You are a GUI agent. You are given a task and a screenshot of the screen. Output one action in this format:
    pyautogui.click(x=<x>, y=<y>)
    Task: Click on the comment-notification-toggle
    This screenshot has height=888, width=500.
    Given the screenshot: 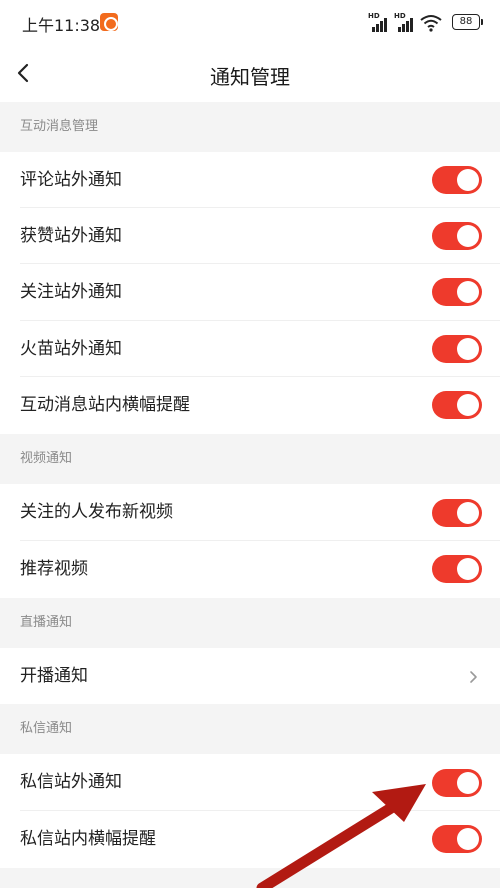 What is the action you would take?
    pyautogui.click(x=457, y=180)
    